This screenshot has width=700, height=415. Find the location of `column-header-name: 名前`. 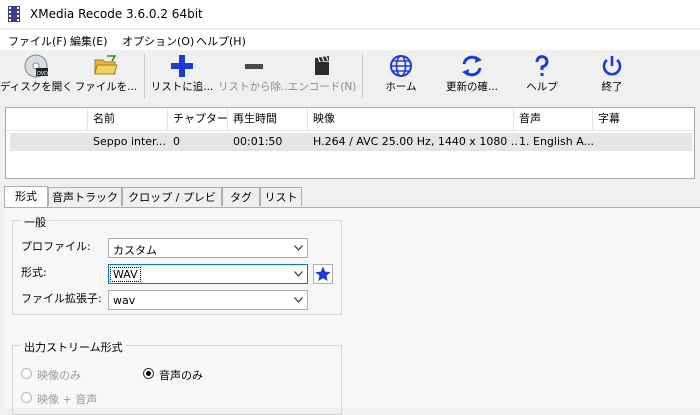

column-header-name: 名前 is located at coordinates (128, 119).